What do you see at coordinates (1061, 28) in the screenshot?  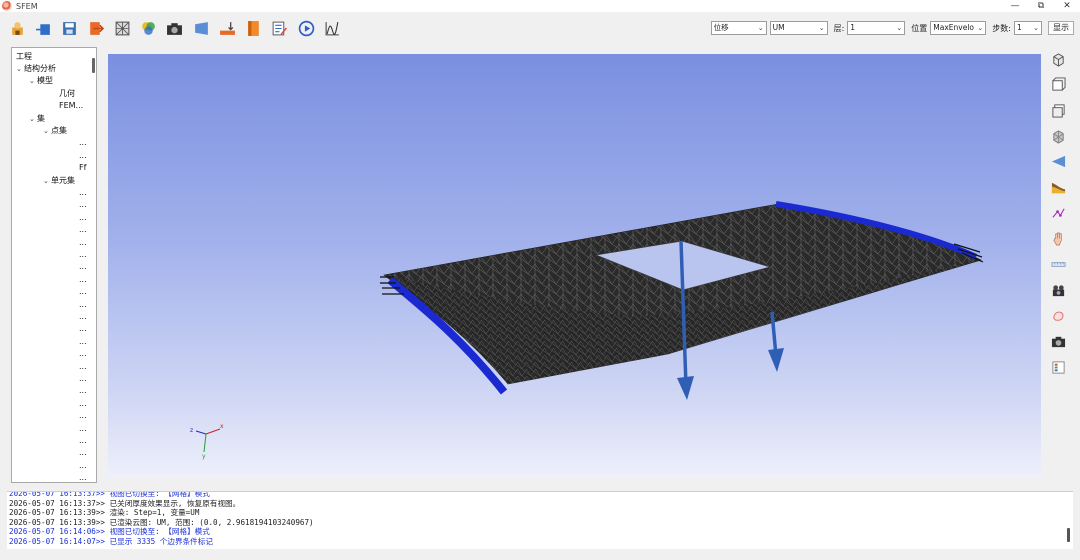 I see `display-button: 显示` at bounding box center [1061, 28].